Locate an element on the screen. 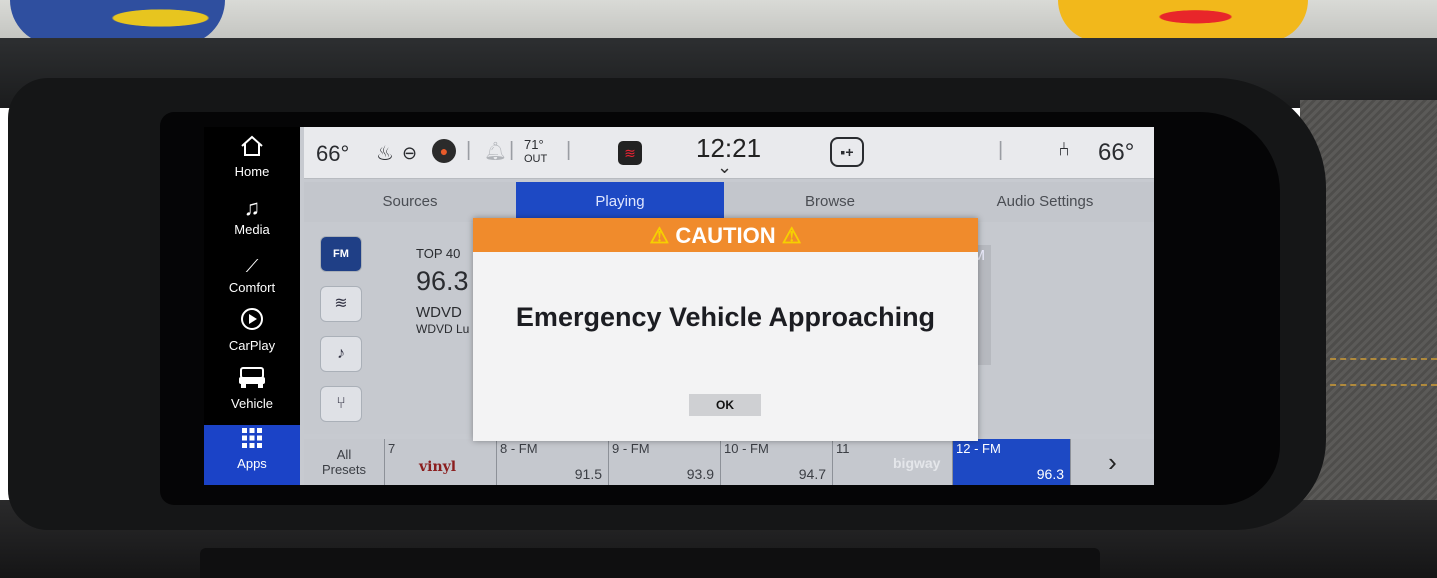 Image resolution: width=1437 pixels, height=578 pixels. passenger-temperature: 66° is located at coordinates (1116, 153).